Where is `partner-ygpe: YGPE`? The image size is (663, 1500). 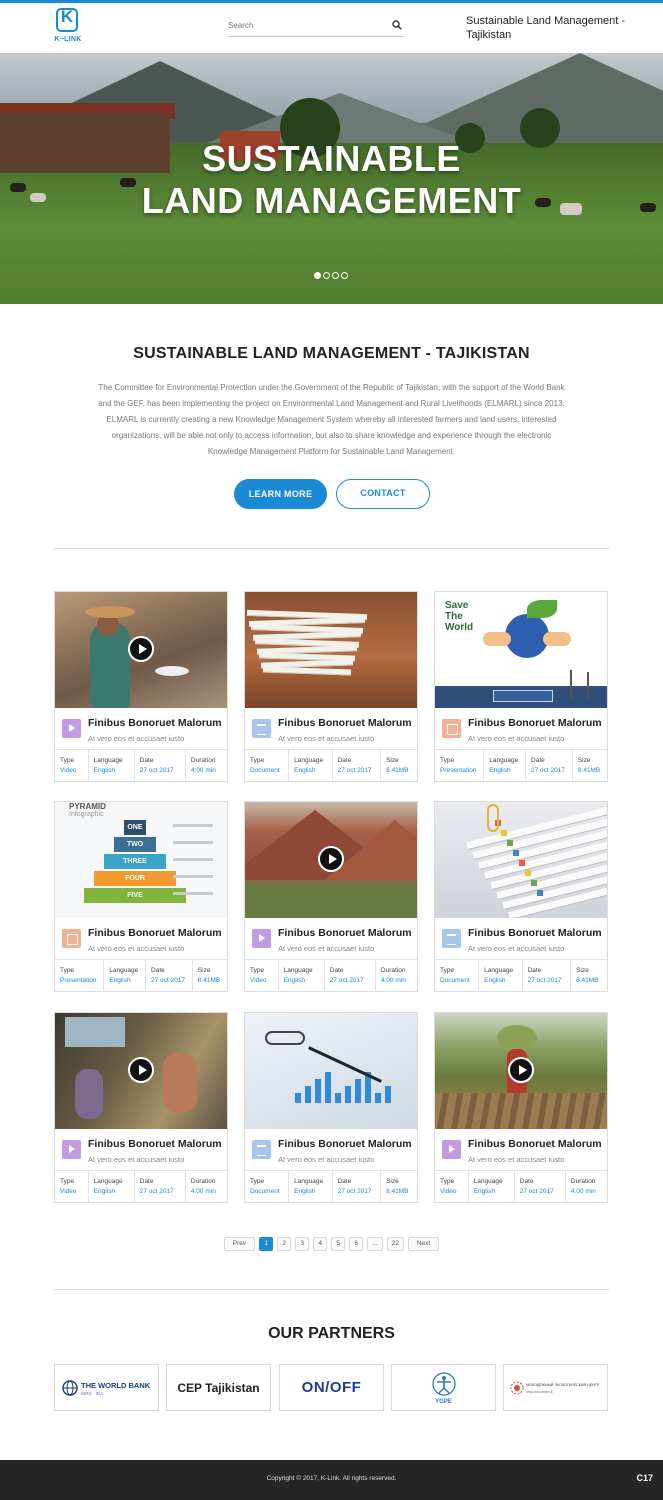
partner-ygpe: YGPE is located at coordinates (443, 1387).